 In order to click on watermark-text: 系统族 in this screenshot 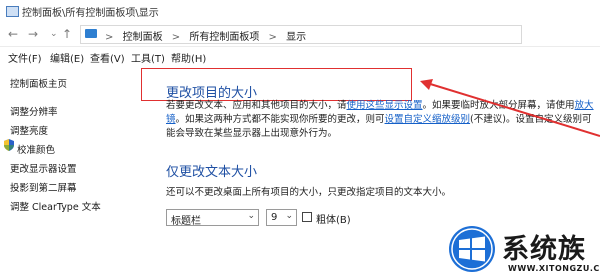, I will do `click(544, 249)`.